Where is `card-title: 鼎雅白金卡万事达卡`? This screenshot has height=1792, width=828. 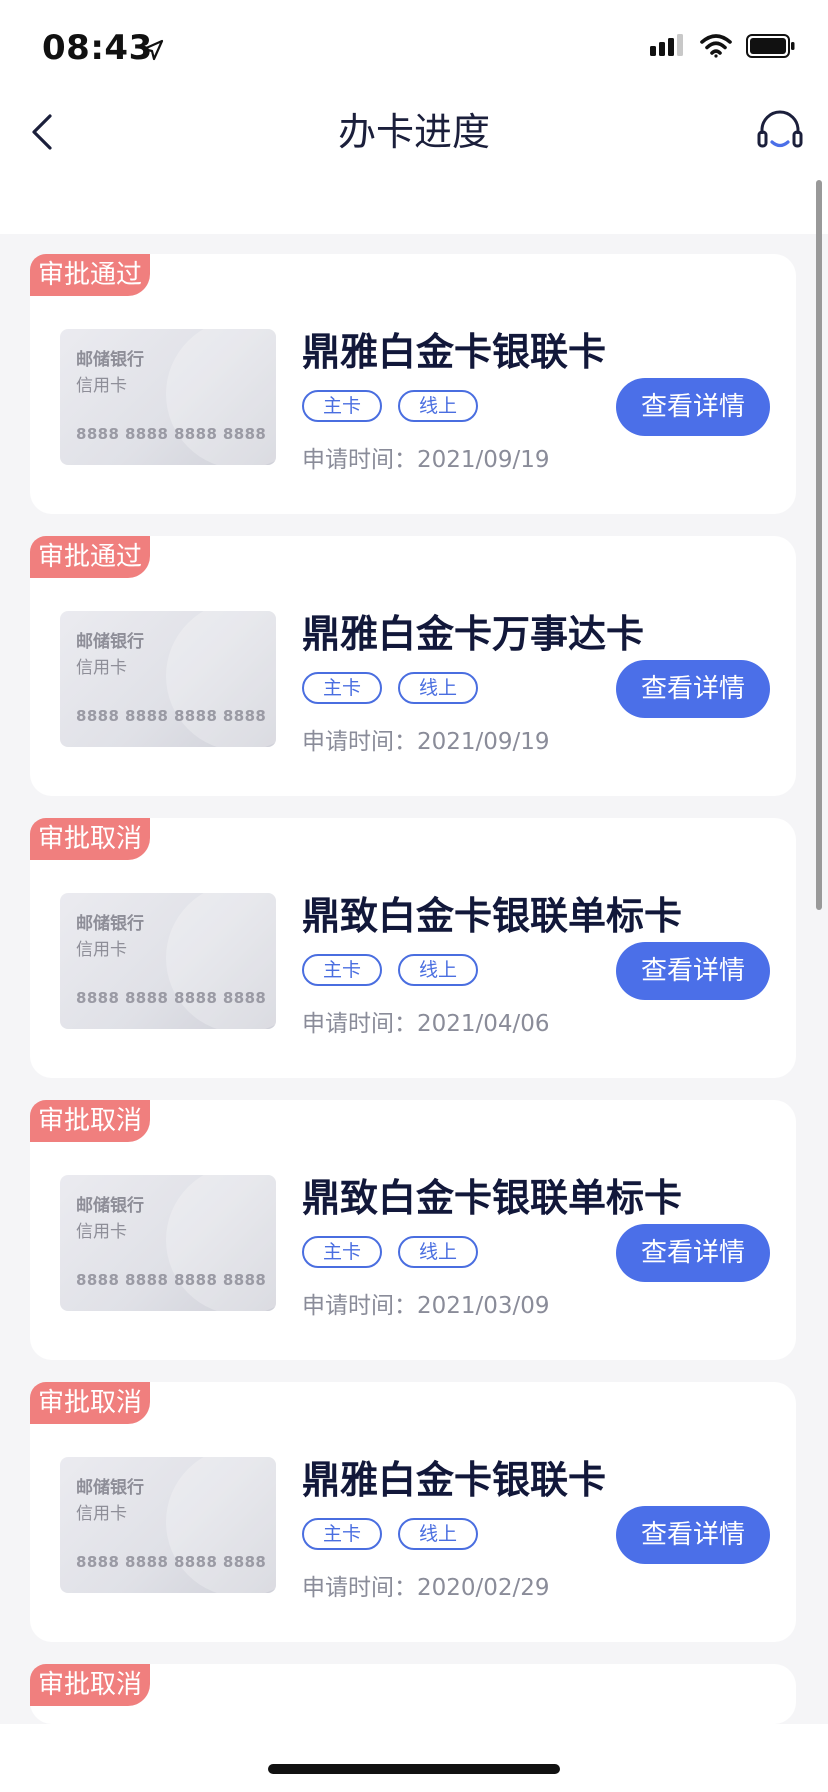
card-title: 鼎雅白金卡万事达卡 is located at coordinates (473, 634).